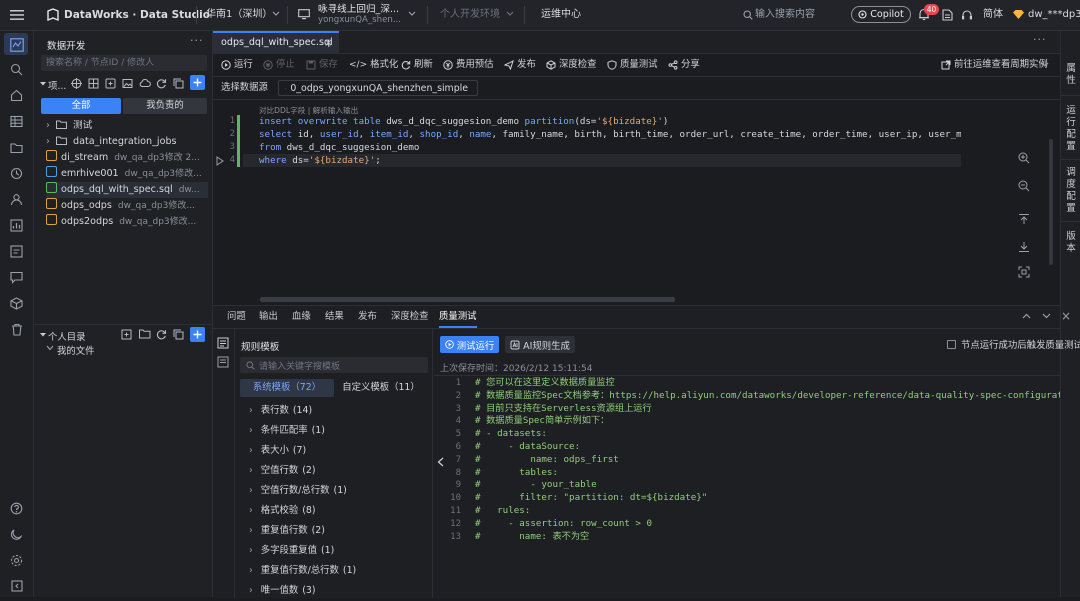 Image resolution: width=1080 pixels, height=601 pixels. Describe the element at coordinates (967, 15) in the screenshot. I see `headset-icon` at that location.